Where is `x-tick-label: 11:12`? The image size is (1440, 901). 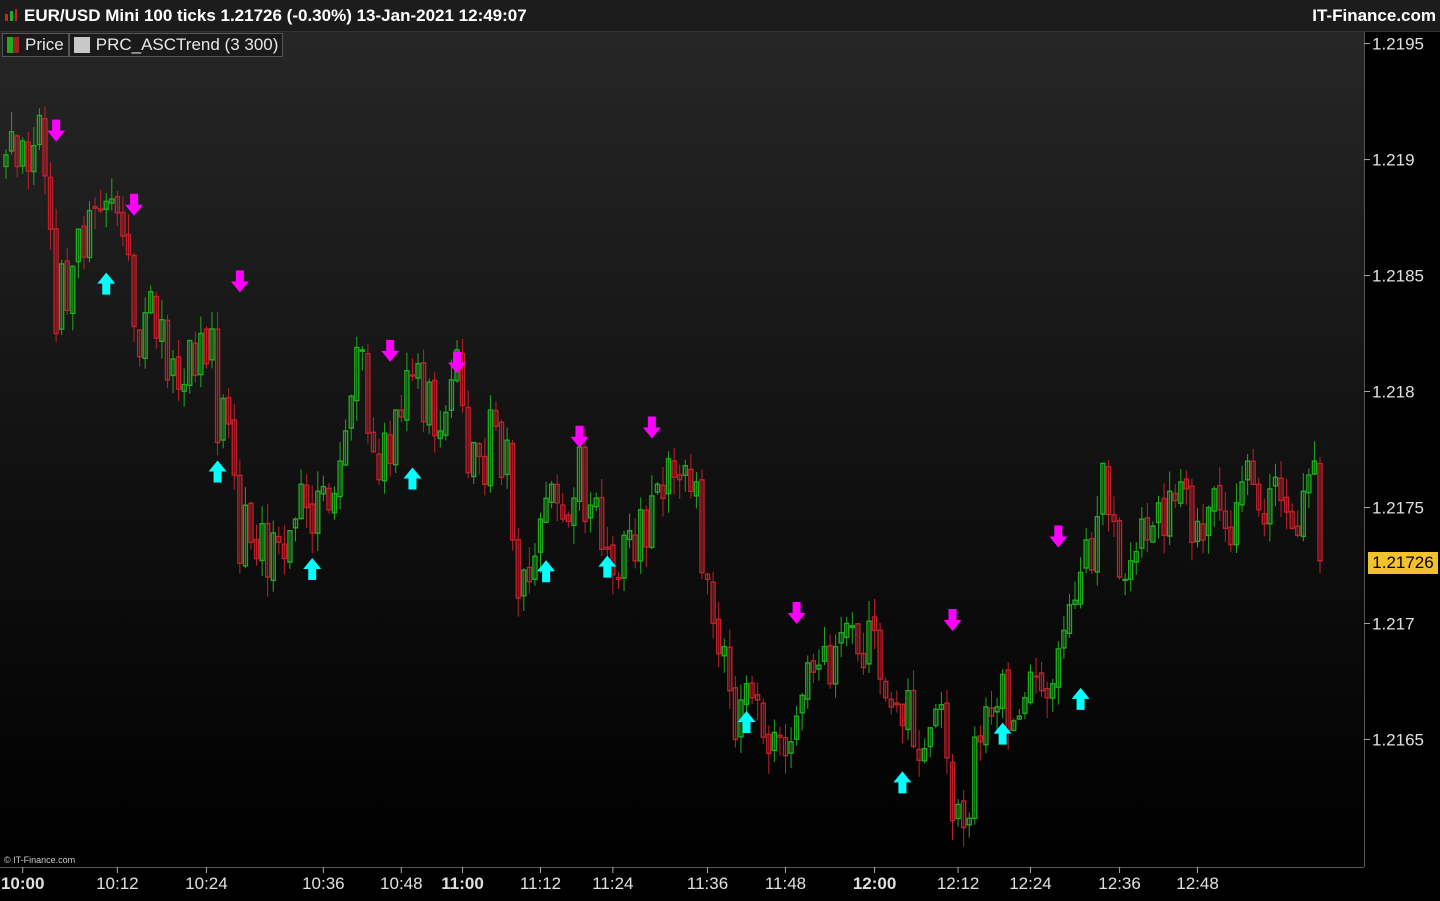
x-tick-label: 11:12 is located at coordinates (540, 883).